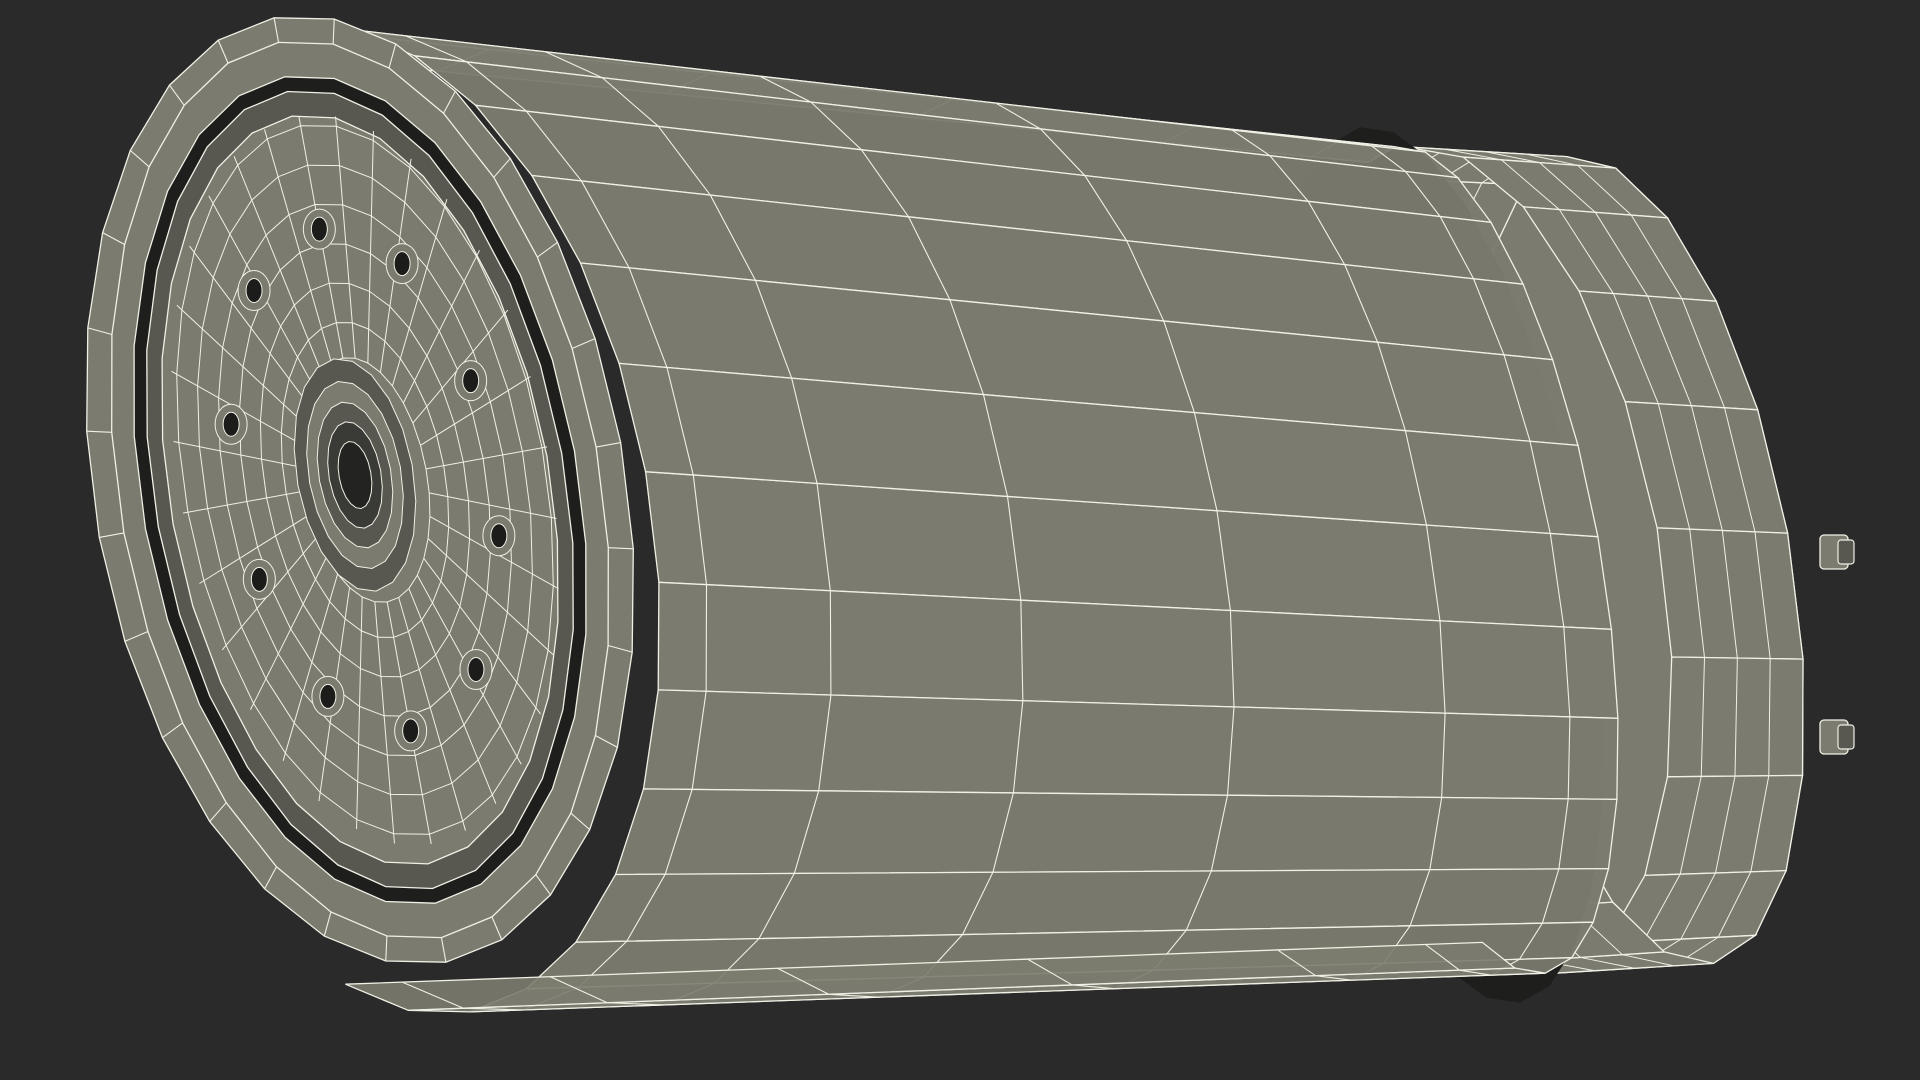  Describe the element at coordinates (1837, 644) in the screenshot. I see `rear-pegs` at that location.